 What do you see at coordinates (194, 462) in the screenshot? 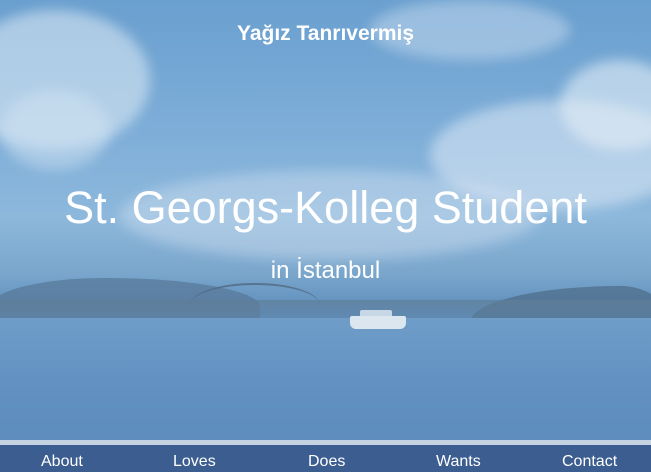
I see `nav-item-loves: Loves` at bounding box center [194, 462].